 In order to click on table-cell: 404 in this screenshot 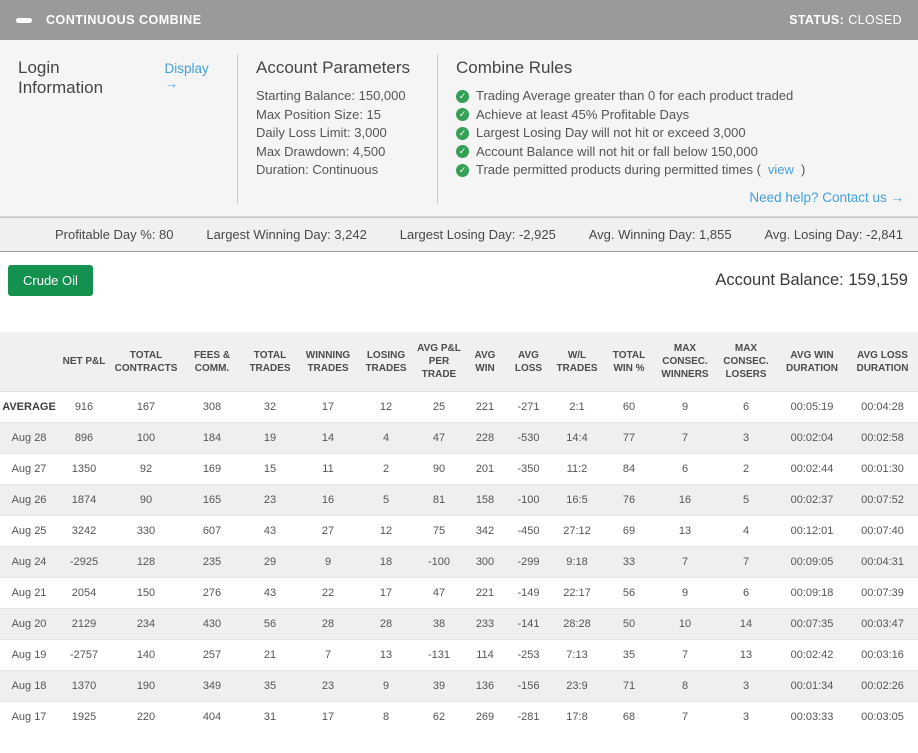, I will do `click(212, 716)`.